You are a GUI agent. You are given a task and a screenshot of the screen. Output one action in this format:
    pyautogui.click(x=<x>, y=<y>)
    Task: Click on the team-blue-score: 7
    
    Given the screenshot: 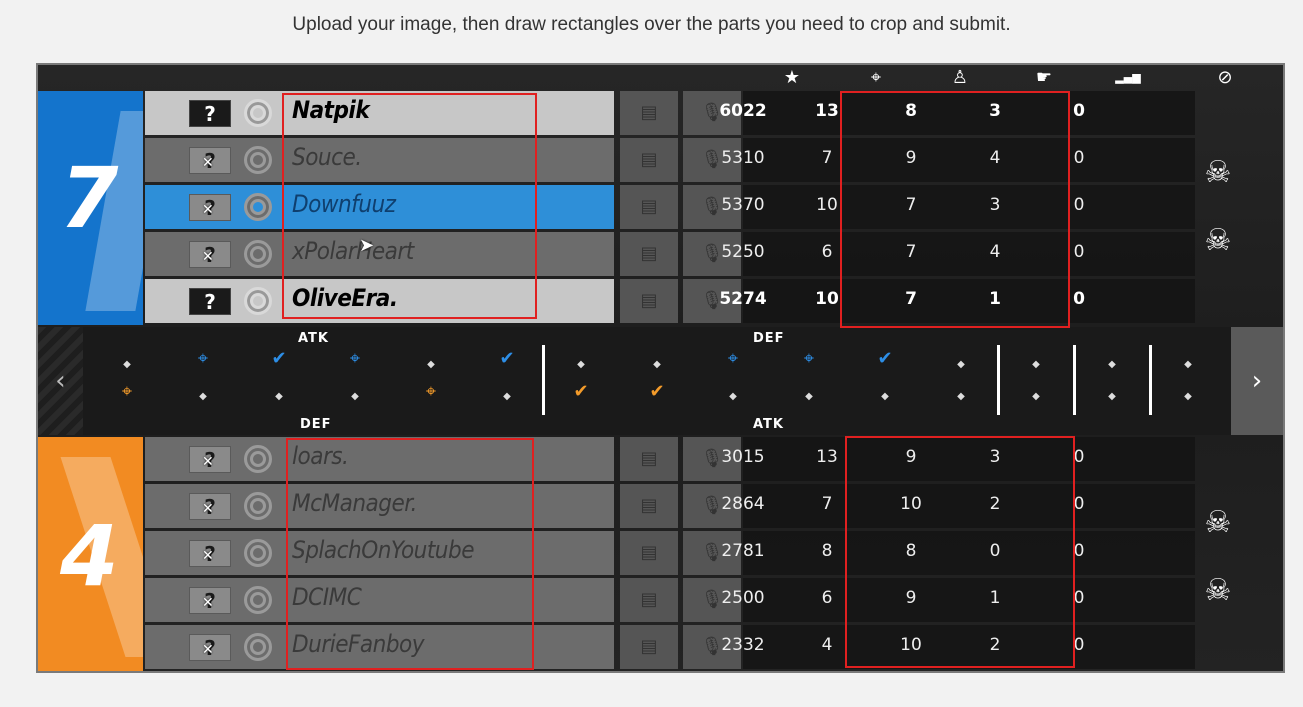 What is the action you would take?
    pyautogui.click(x=89, y=198)
    